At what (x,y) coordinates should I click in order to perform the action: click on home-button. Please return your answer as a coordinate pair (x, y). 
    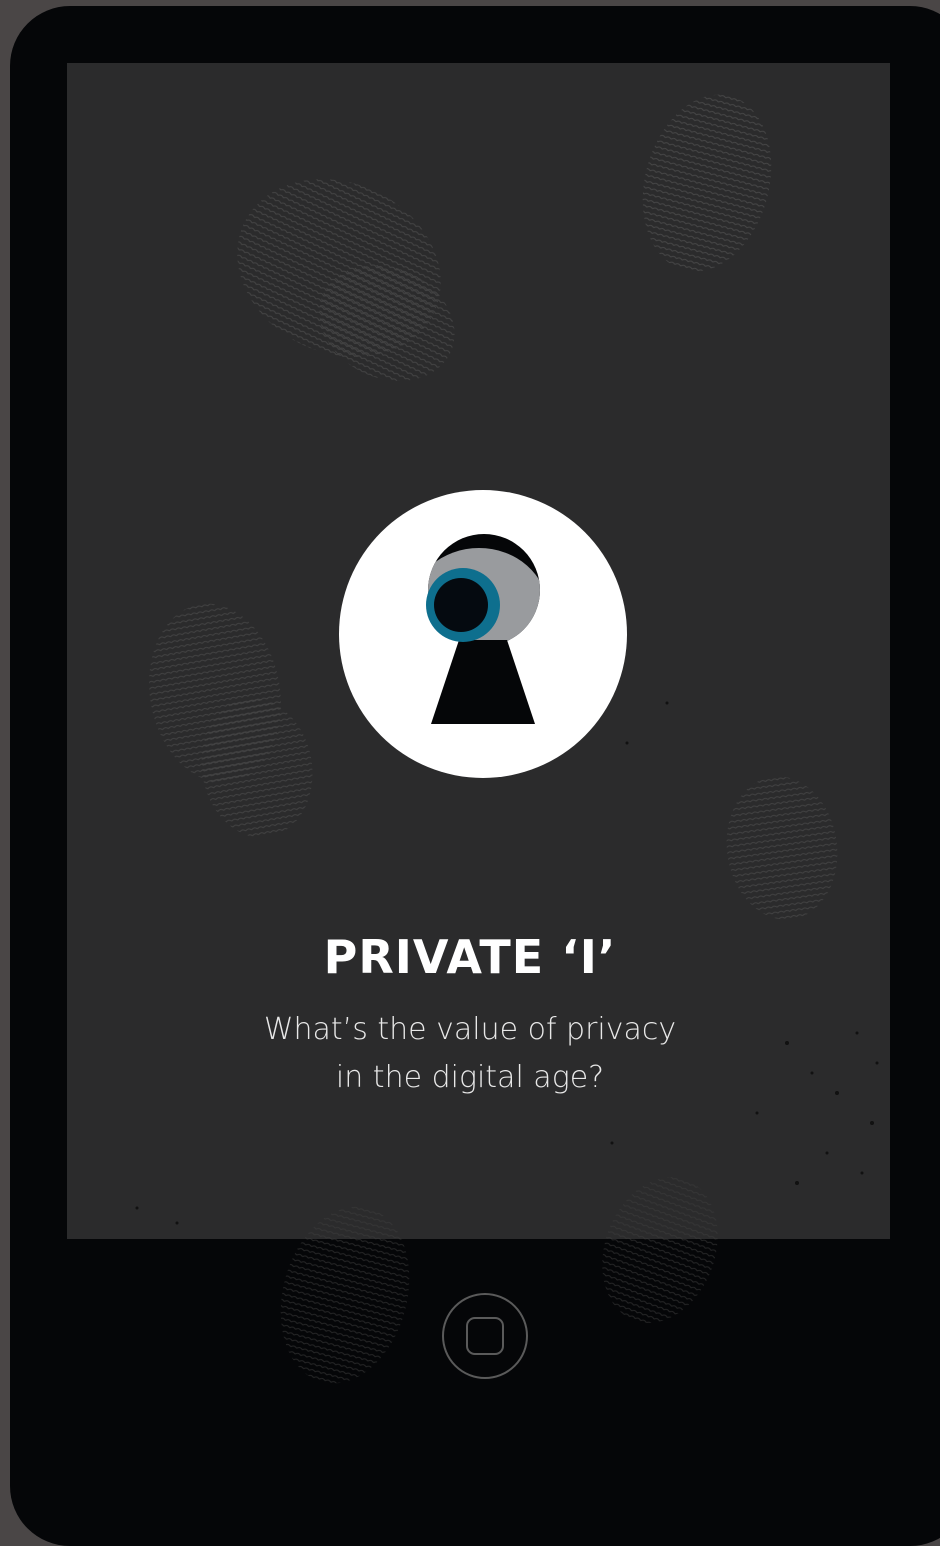
    Looking at the image, I should click on (485, 1336).